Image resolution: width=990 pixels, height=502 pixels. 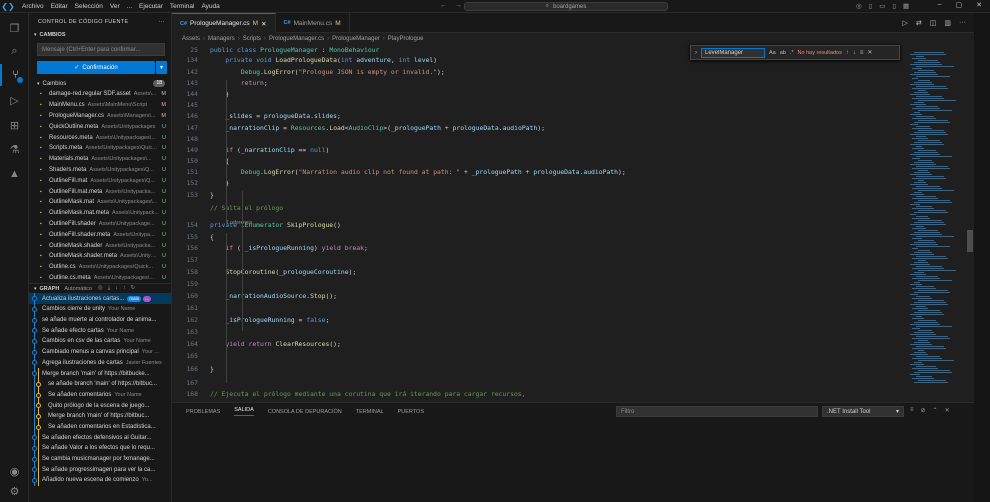 What do you see at coordinates (894, 6) in the screenshot?
I see `toggle-secondary-sidebar-icon: ▯` at bounding box center [894, 6].